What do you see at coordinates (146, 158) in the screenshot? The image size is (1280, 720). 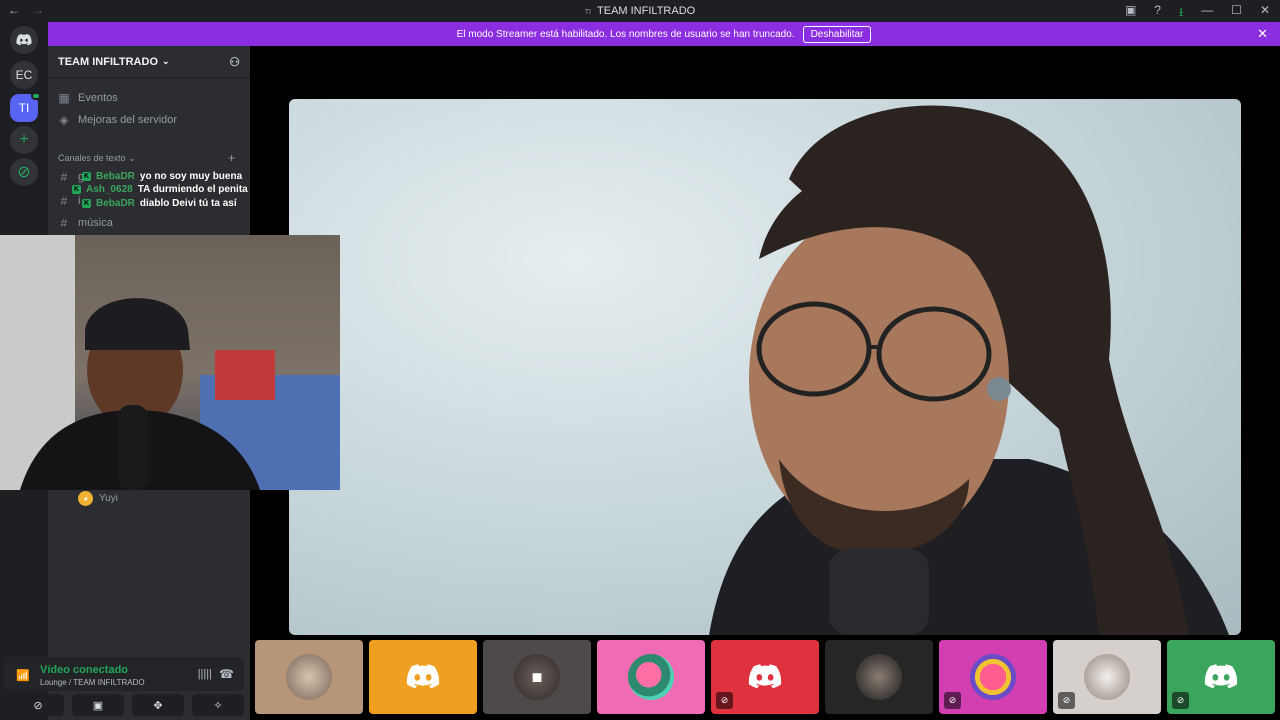 I see `category-text-channels: Canales de texto ⌄ +` at bounding box center [146, 158].